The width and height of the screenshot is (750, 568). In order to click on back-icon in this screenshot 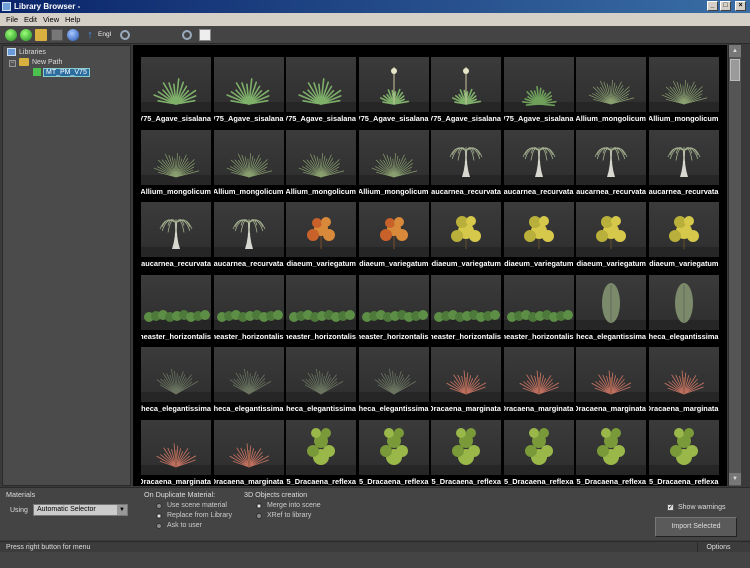, I will do `click(11, 35)`.